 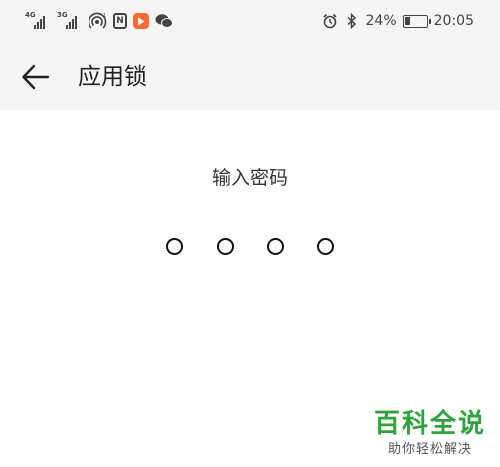 I want to click on watermark-subtitle: 助你轻松解决, so click(x=429, y=449).